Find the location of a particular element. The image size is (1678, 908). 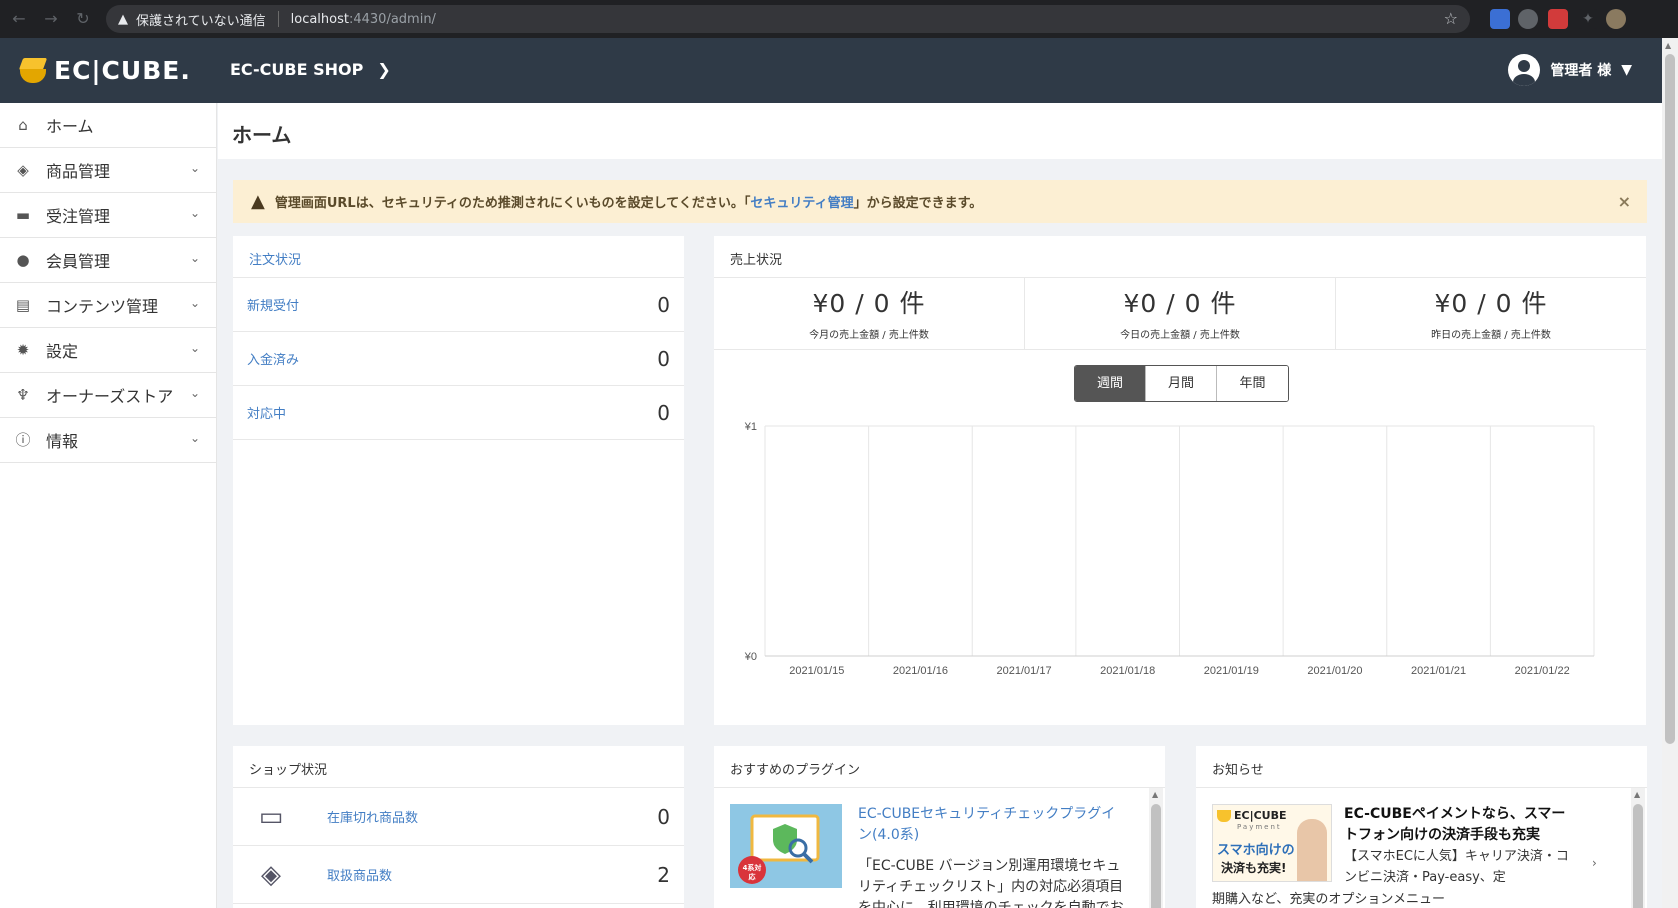

extension-dots-icon is located at coordinates (1558, 19).